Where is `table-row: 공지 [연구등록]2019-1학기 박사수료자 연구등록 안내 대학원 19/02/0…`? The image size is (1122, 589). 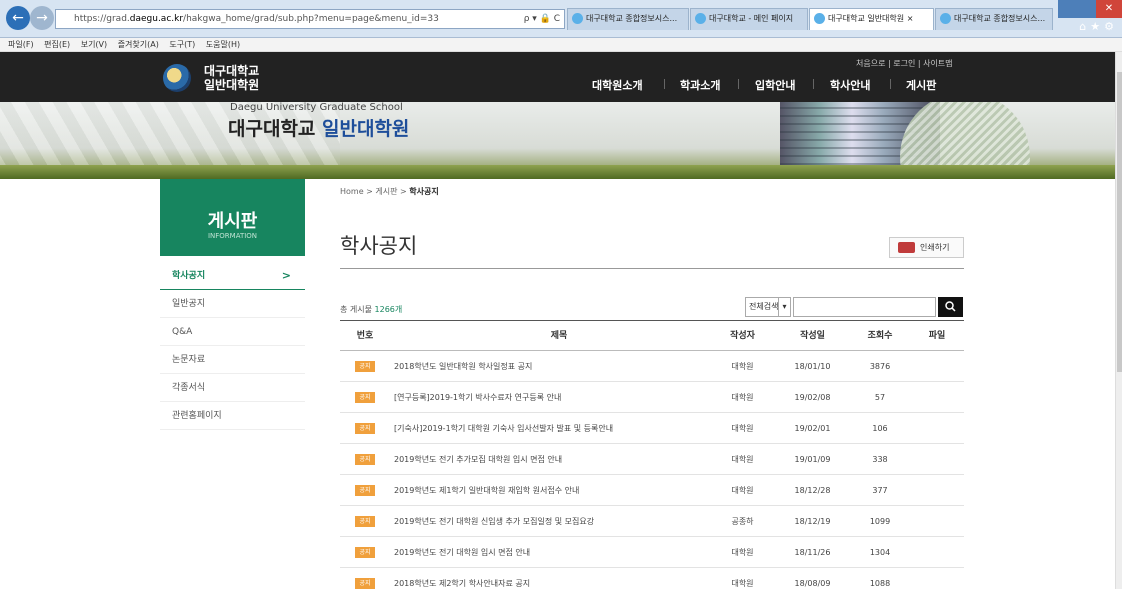 table-row: 공지 [연구등록]2019-1학기 박사수료자 연구등록 안내 대학원 19/02/0… is located at coordinates (652, 397).